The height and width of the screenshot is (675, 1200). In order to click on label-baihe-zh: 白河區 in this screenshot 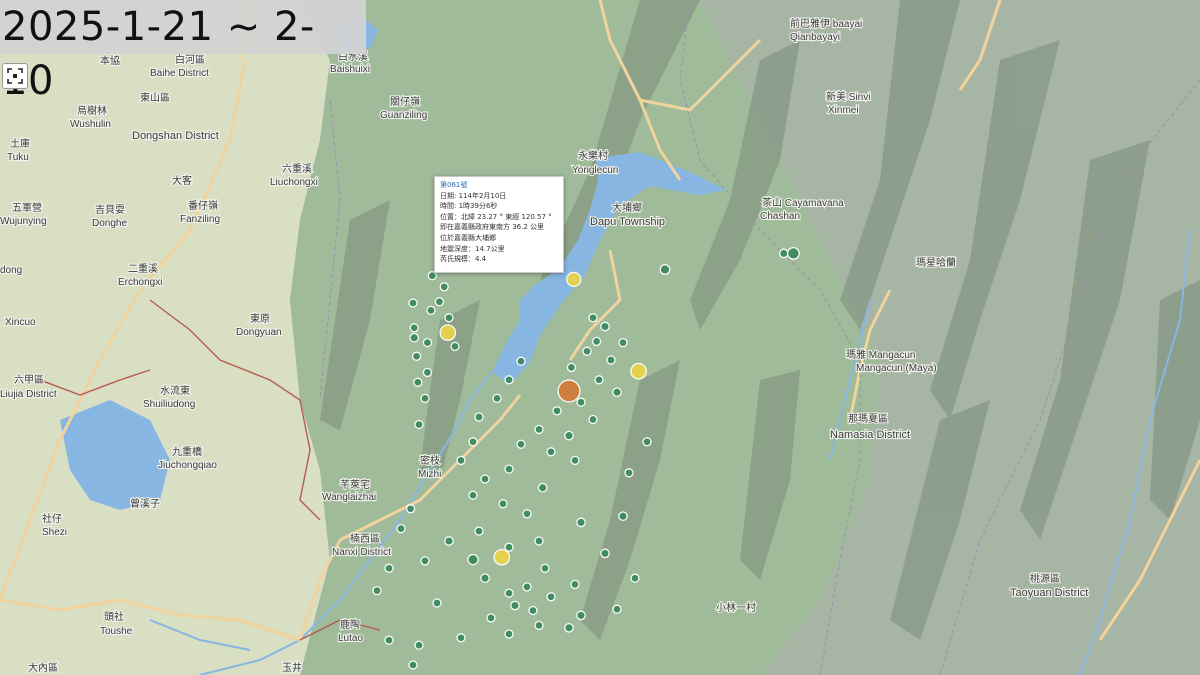, I will do `click(190, 59)`.